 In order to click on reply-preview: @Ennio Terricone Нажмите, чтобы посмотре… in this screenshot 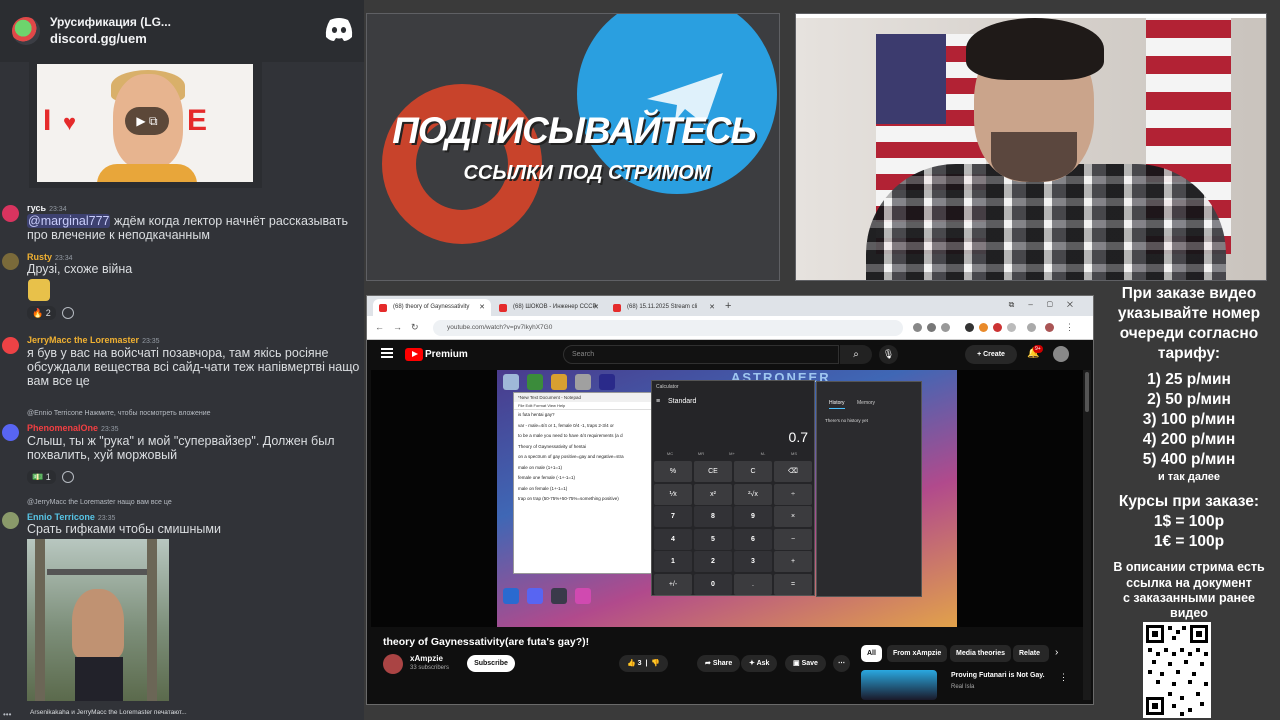, I will do `click(119, 413)`.